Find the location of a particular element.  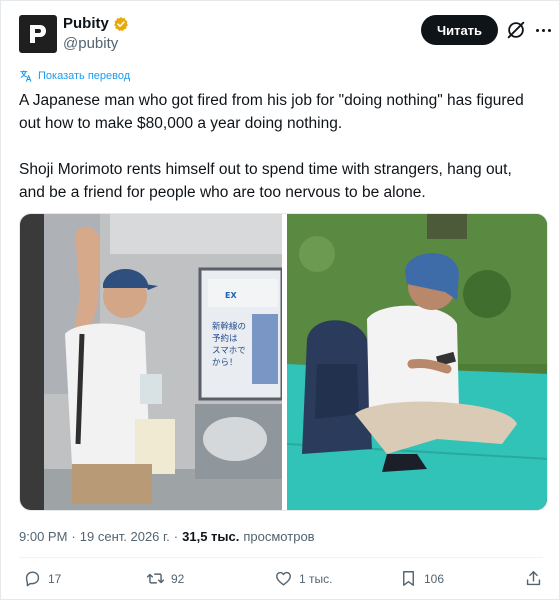

svg-text: 予約は is located at coordinates (225, 338).